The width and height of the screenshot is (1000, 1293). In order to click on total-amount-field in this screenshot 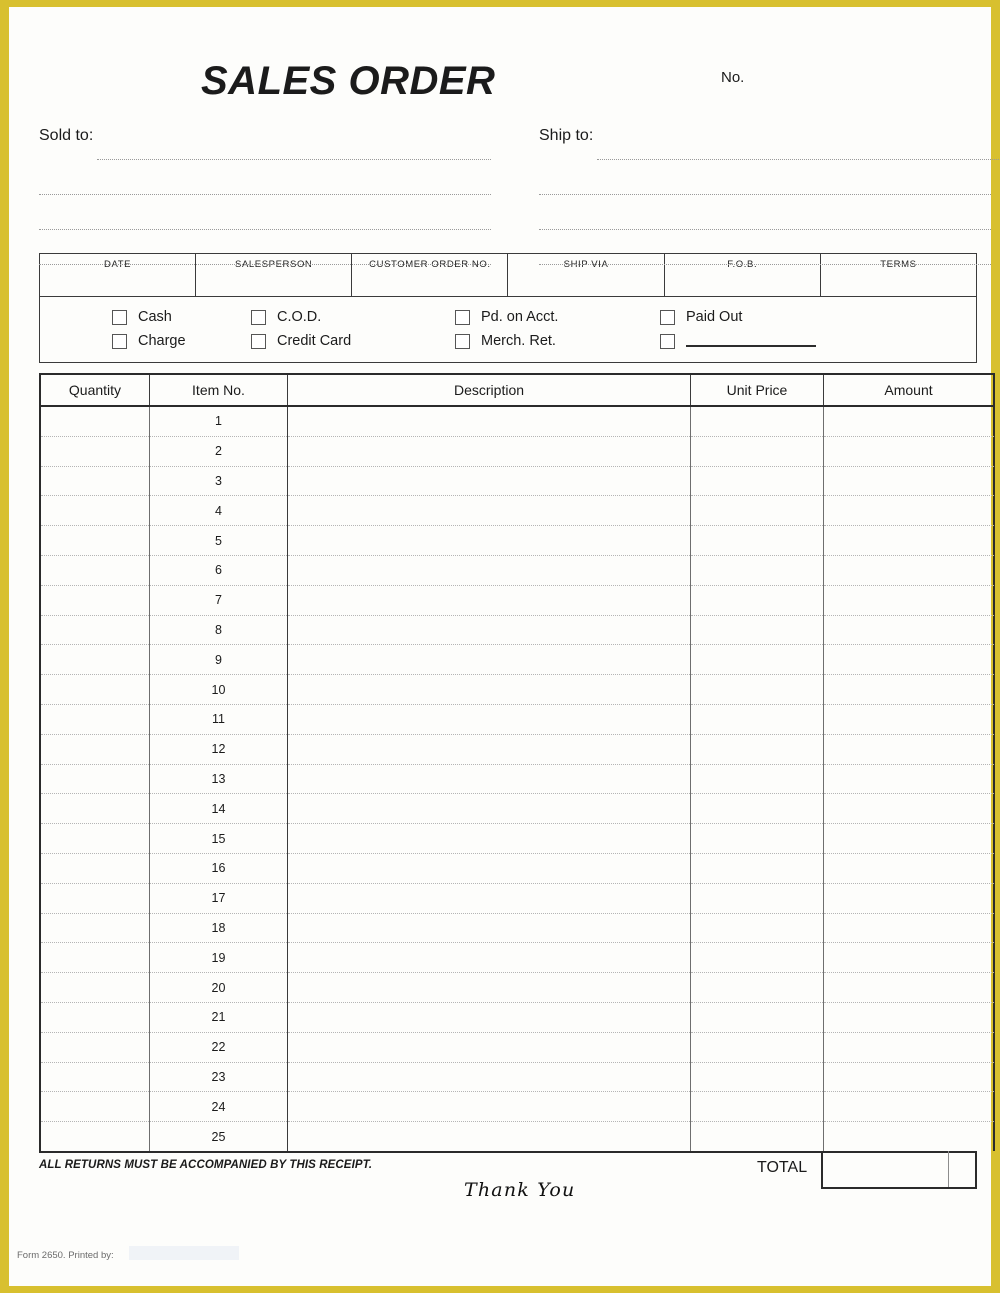, I will do `click(899, 1169)`.